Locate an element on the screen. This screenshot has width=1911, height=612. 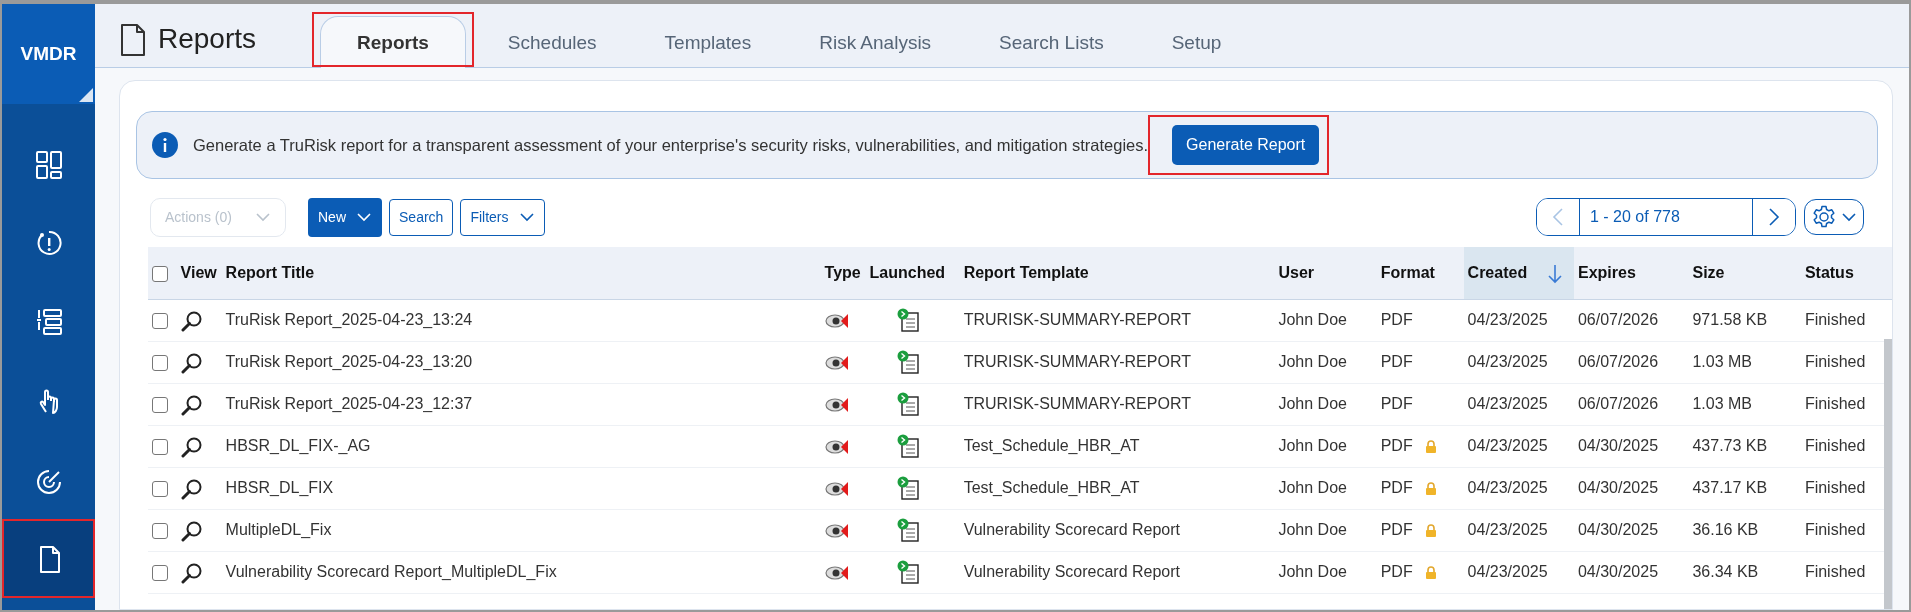
table-cell: 437.73 KB is located at coordinates (1744, 446).